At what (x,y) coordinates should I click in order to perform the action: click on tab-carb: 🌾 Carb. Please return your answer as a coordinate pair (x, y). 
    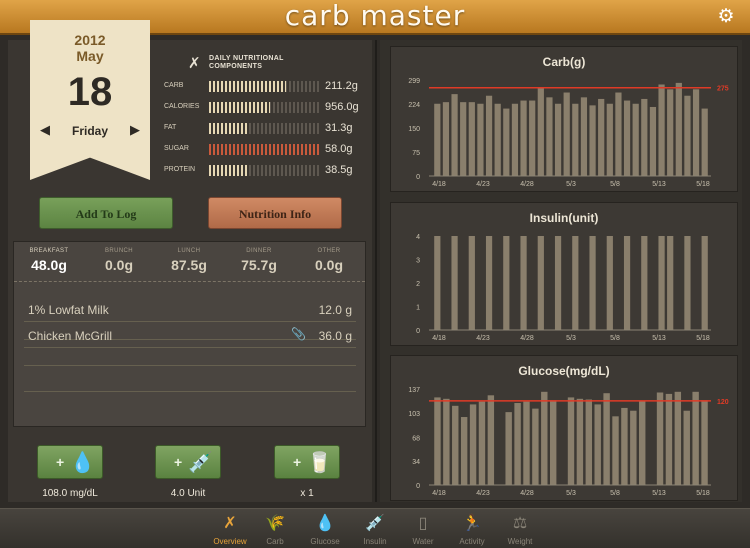
    Looking at the image, I should click on (275, 528).